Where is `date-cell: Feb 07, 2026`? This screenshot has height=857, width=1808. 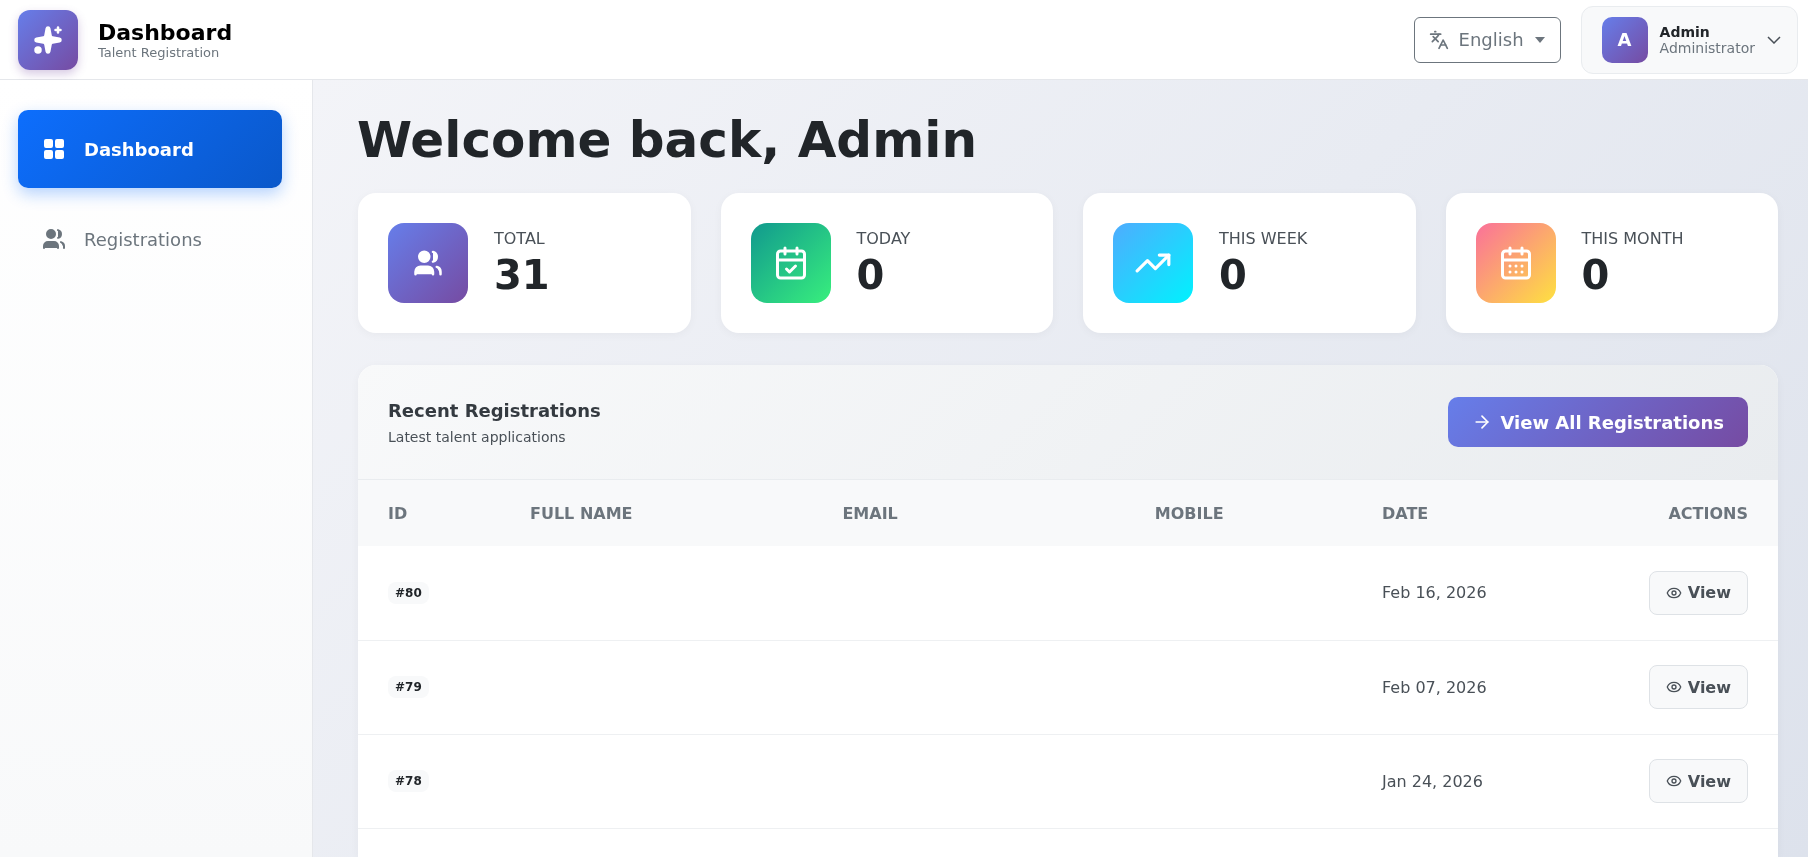
date-cell: Feb 07, 2026 is located at coordinates (1458, 687).